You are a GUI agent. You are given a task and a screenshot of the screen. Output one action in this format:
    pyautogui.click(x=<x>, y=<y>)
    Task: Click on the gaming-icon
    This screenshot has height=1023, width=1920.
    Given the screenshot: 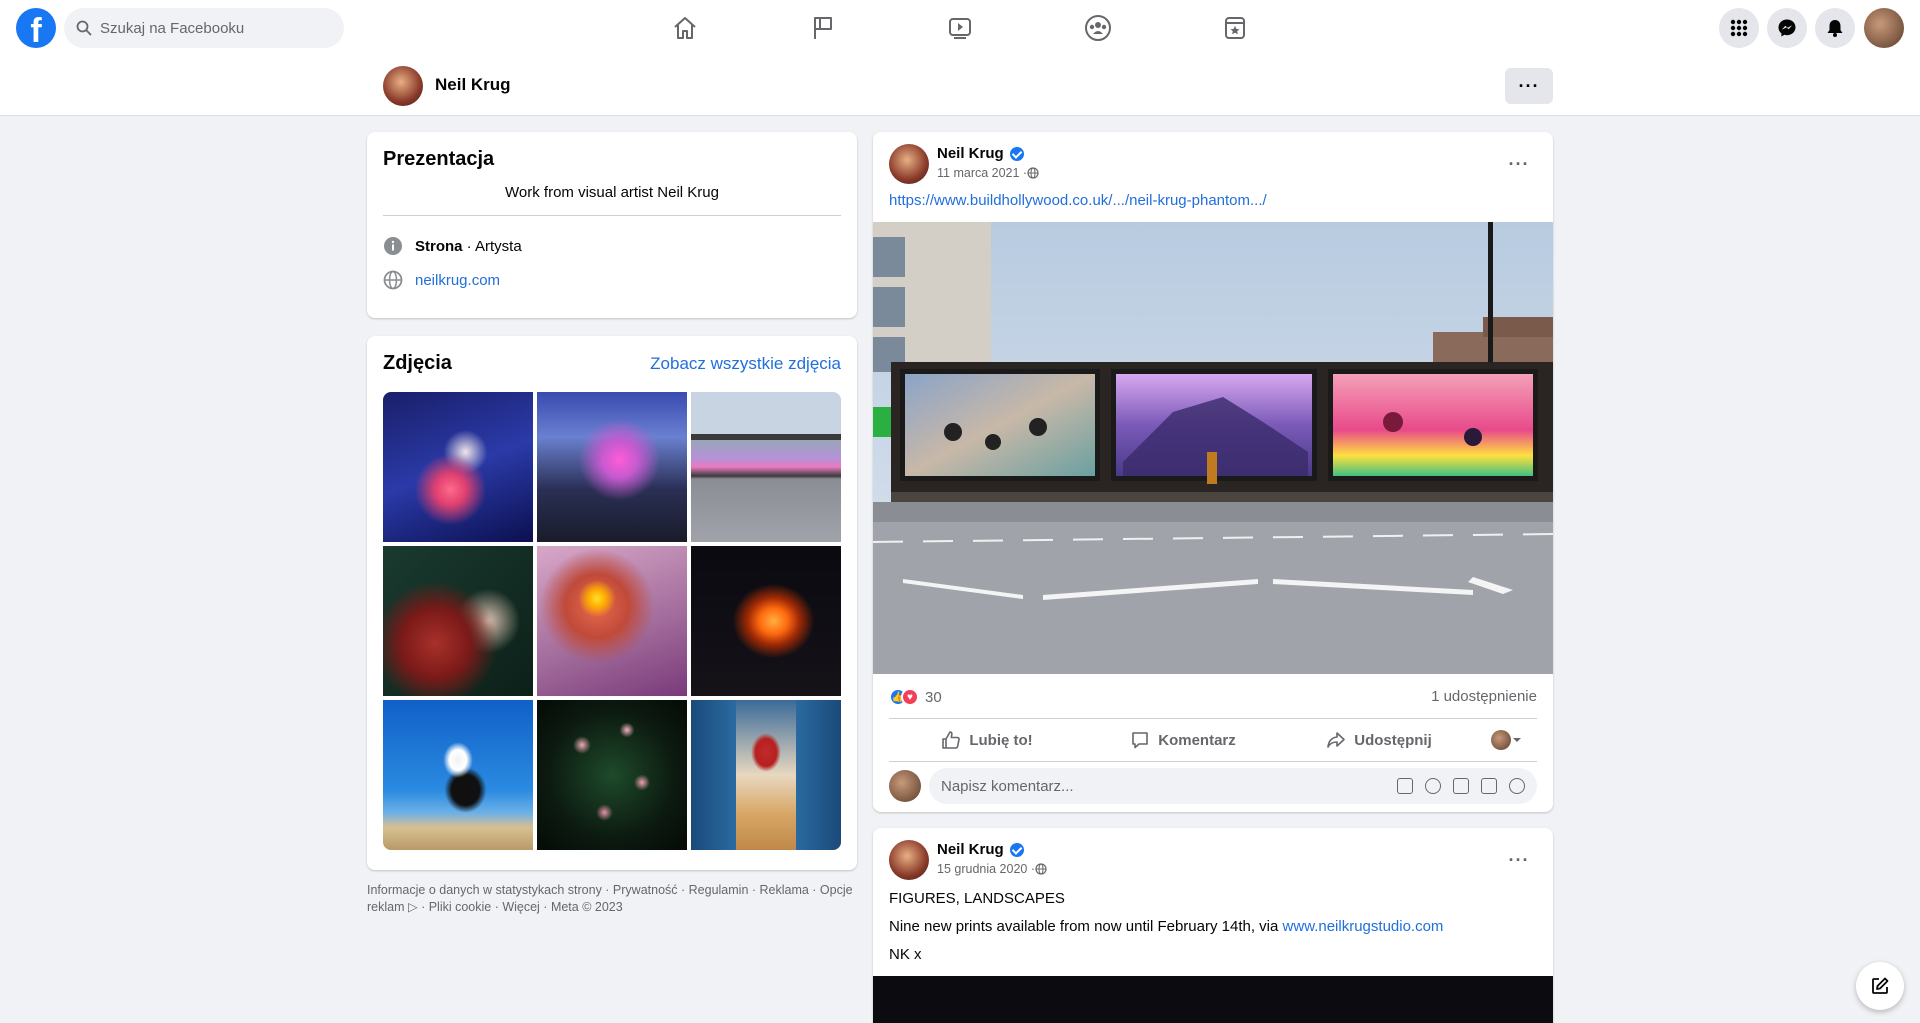 What is the action you would take?
    pyautogui.click(x=1235, y=28)
    